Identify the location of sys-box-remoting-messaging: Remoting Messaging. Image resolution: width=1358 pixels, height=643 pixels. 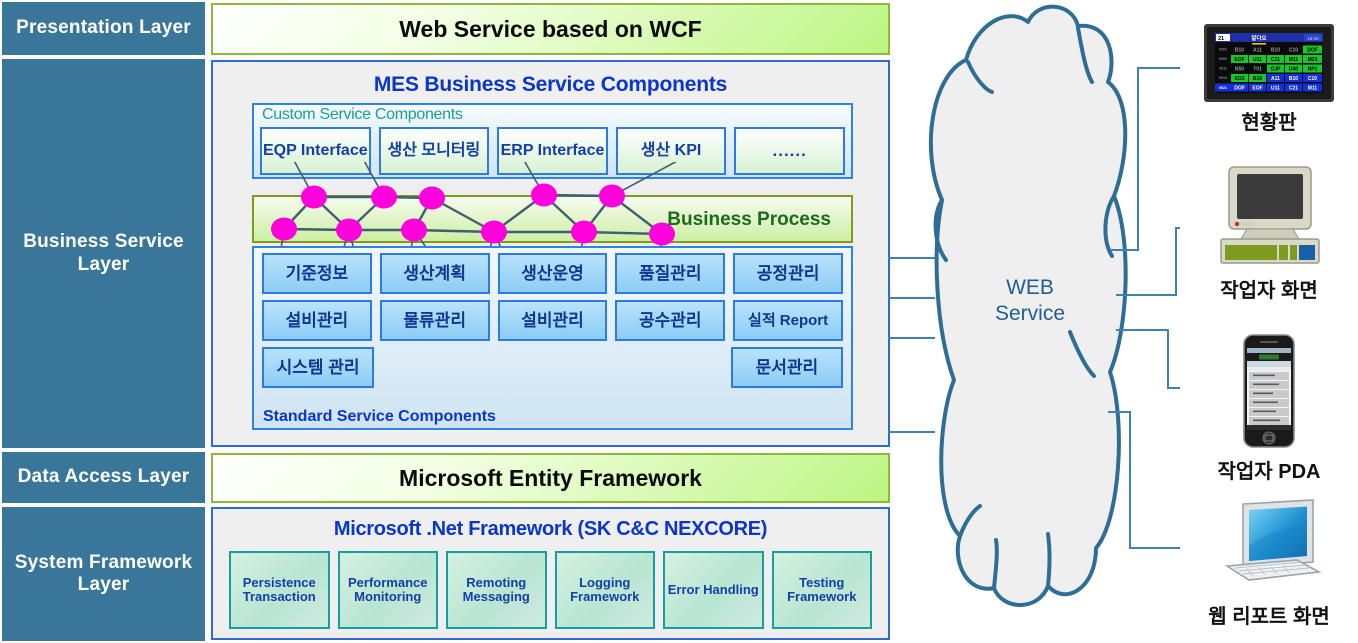
(496, 590).